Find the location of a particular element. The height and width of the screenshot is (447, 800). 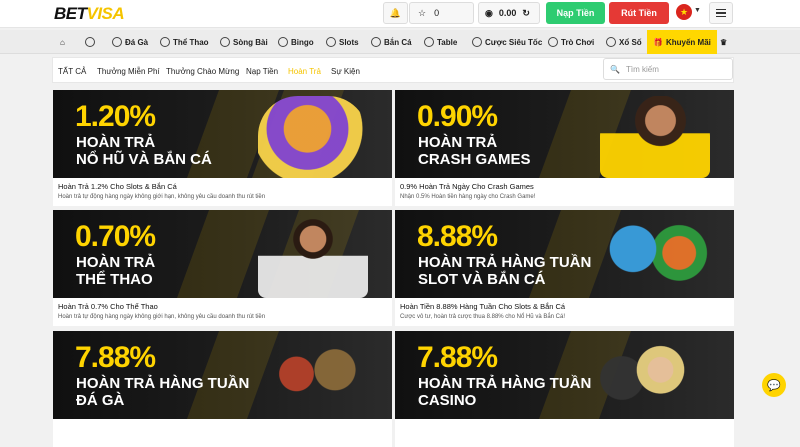

deposit-button: Nạp Tiền is located at coordinates (575, 13).